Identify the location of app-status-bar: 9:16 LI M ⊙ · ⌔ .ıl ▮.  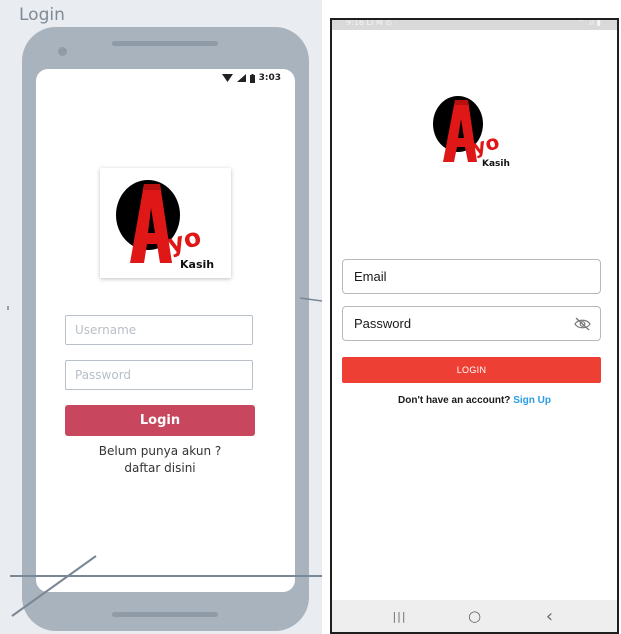
(474, 25).